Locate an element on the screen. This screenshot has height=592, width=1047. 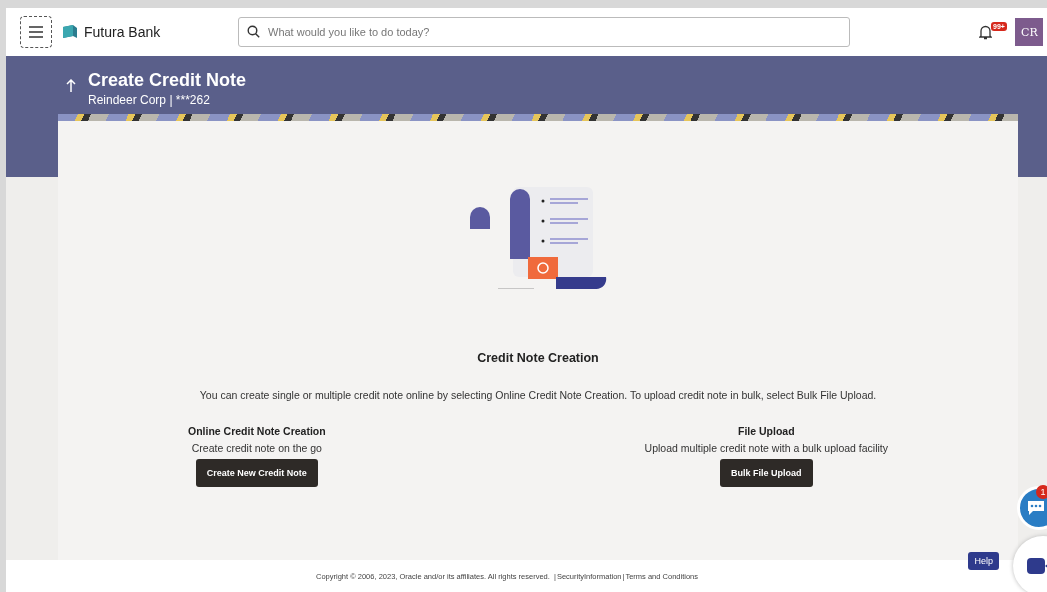
option-title: Online Credit Note Creation is located at coordinates (257, 431).